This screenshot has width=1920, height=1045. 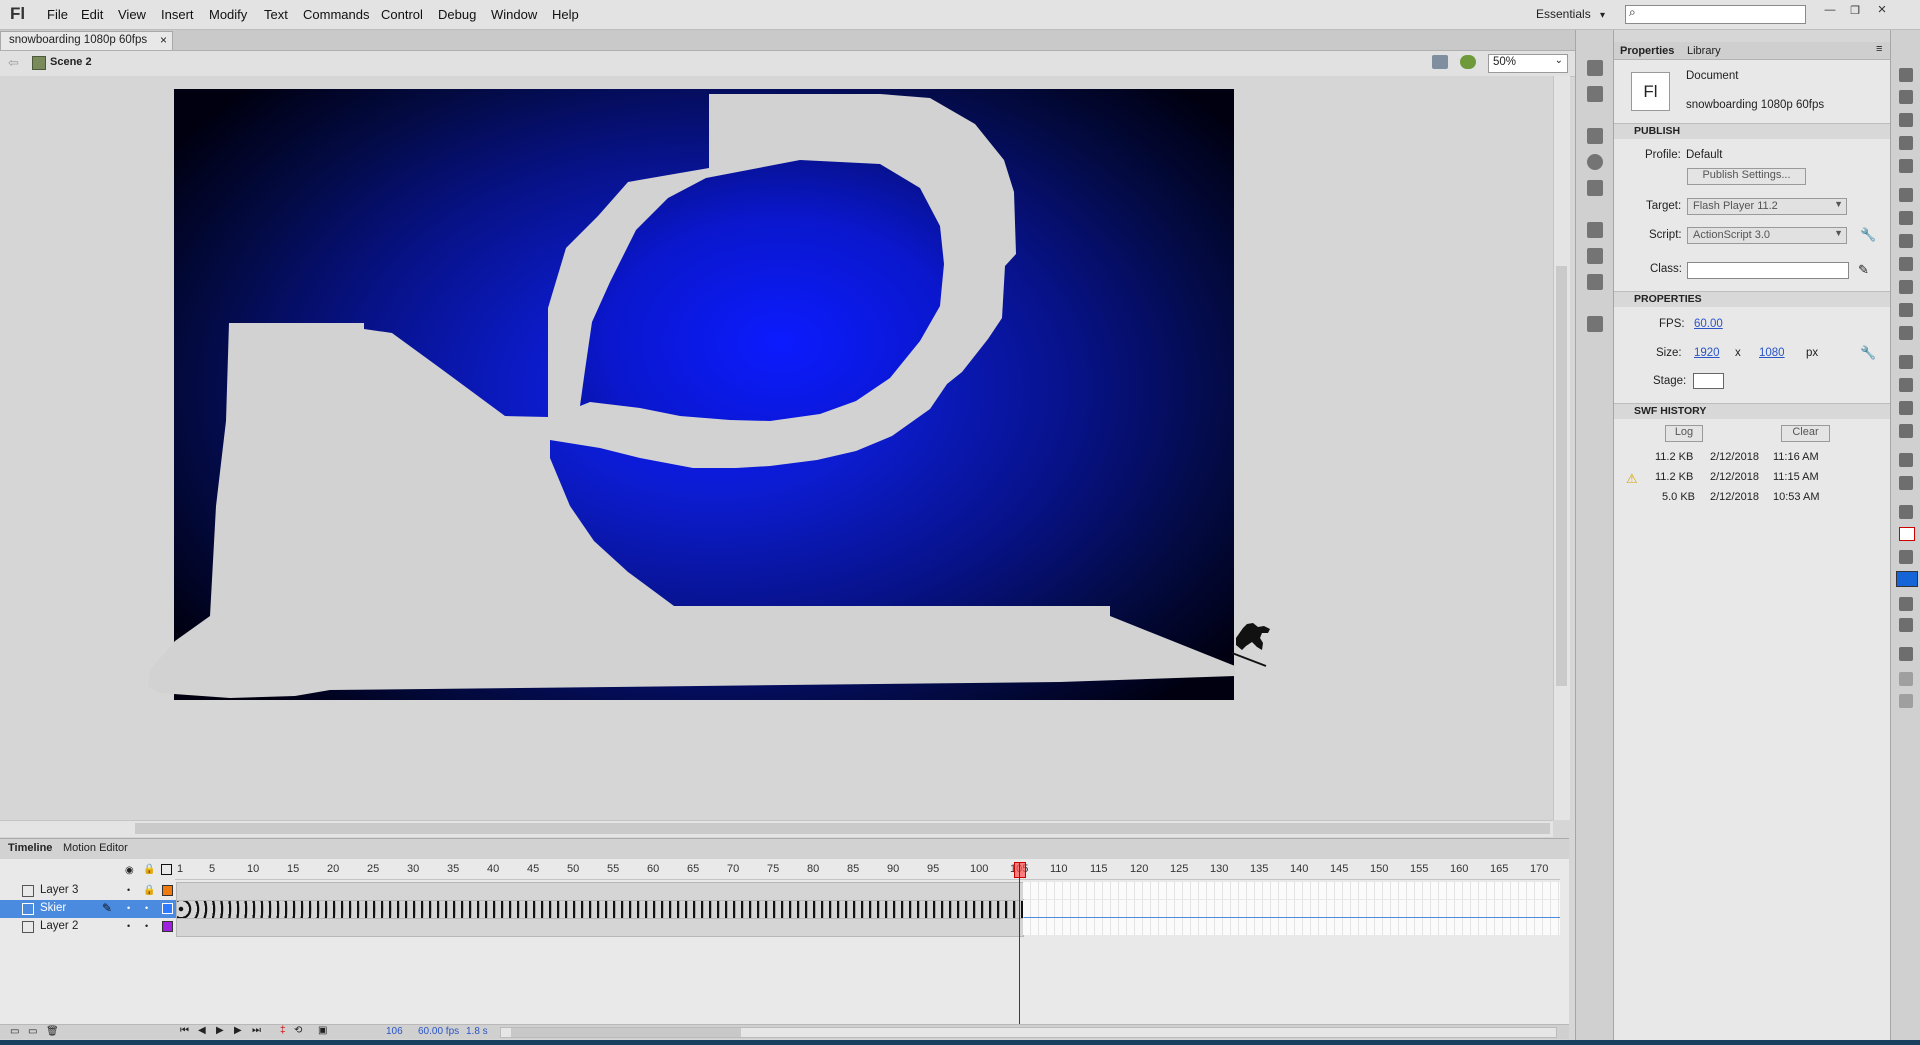 I want to click on tab-properties: Properties, so click(x=1647, y=51).